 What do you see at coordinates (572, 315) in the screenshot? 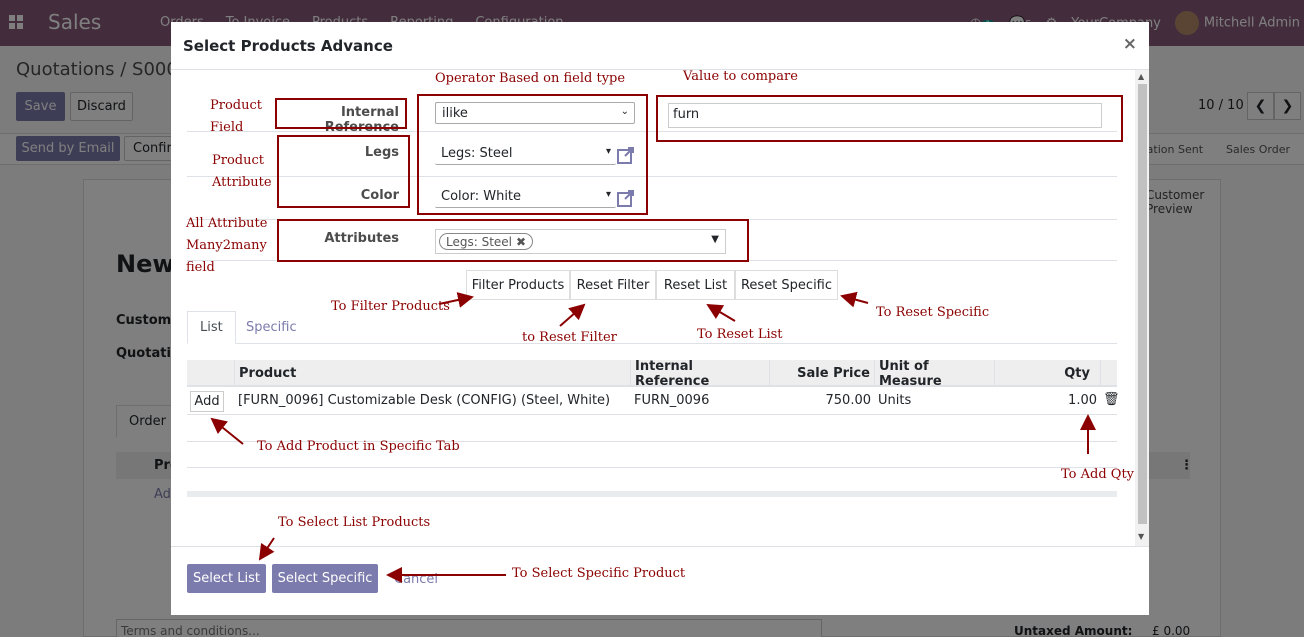
I see `arrow-to-reset-filter` at bounding box center [572, 315].